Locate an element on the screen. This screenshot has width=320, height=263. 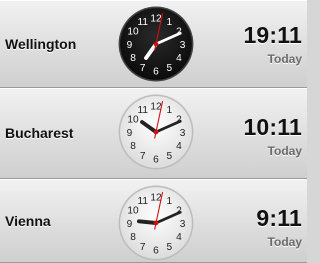
hour-hand is located at coordinates (147, 222).